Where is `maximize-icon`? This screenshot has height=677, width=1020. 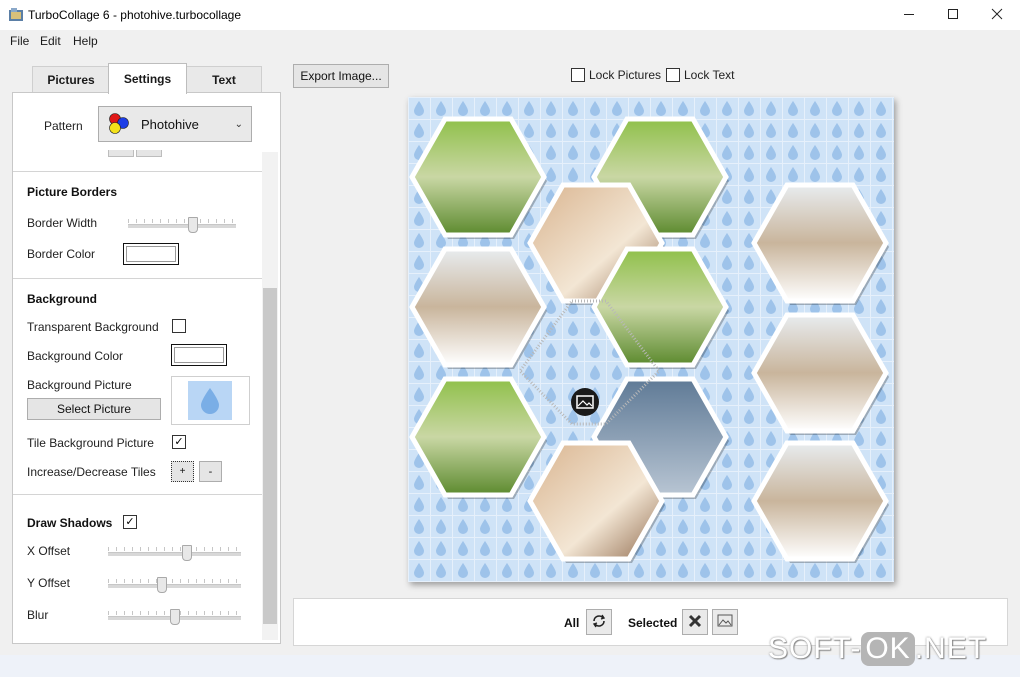
maximize-icon is located at coordinates (953, 15).